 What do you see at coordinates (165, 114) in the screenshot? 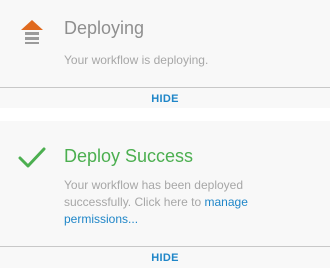
I see `separator-gap` at bounding box center [165, 114].